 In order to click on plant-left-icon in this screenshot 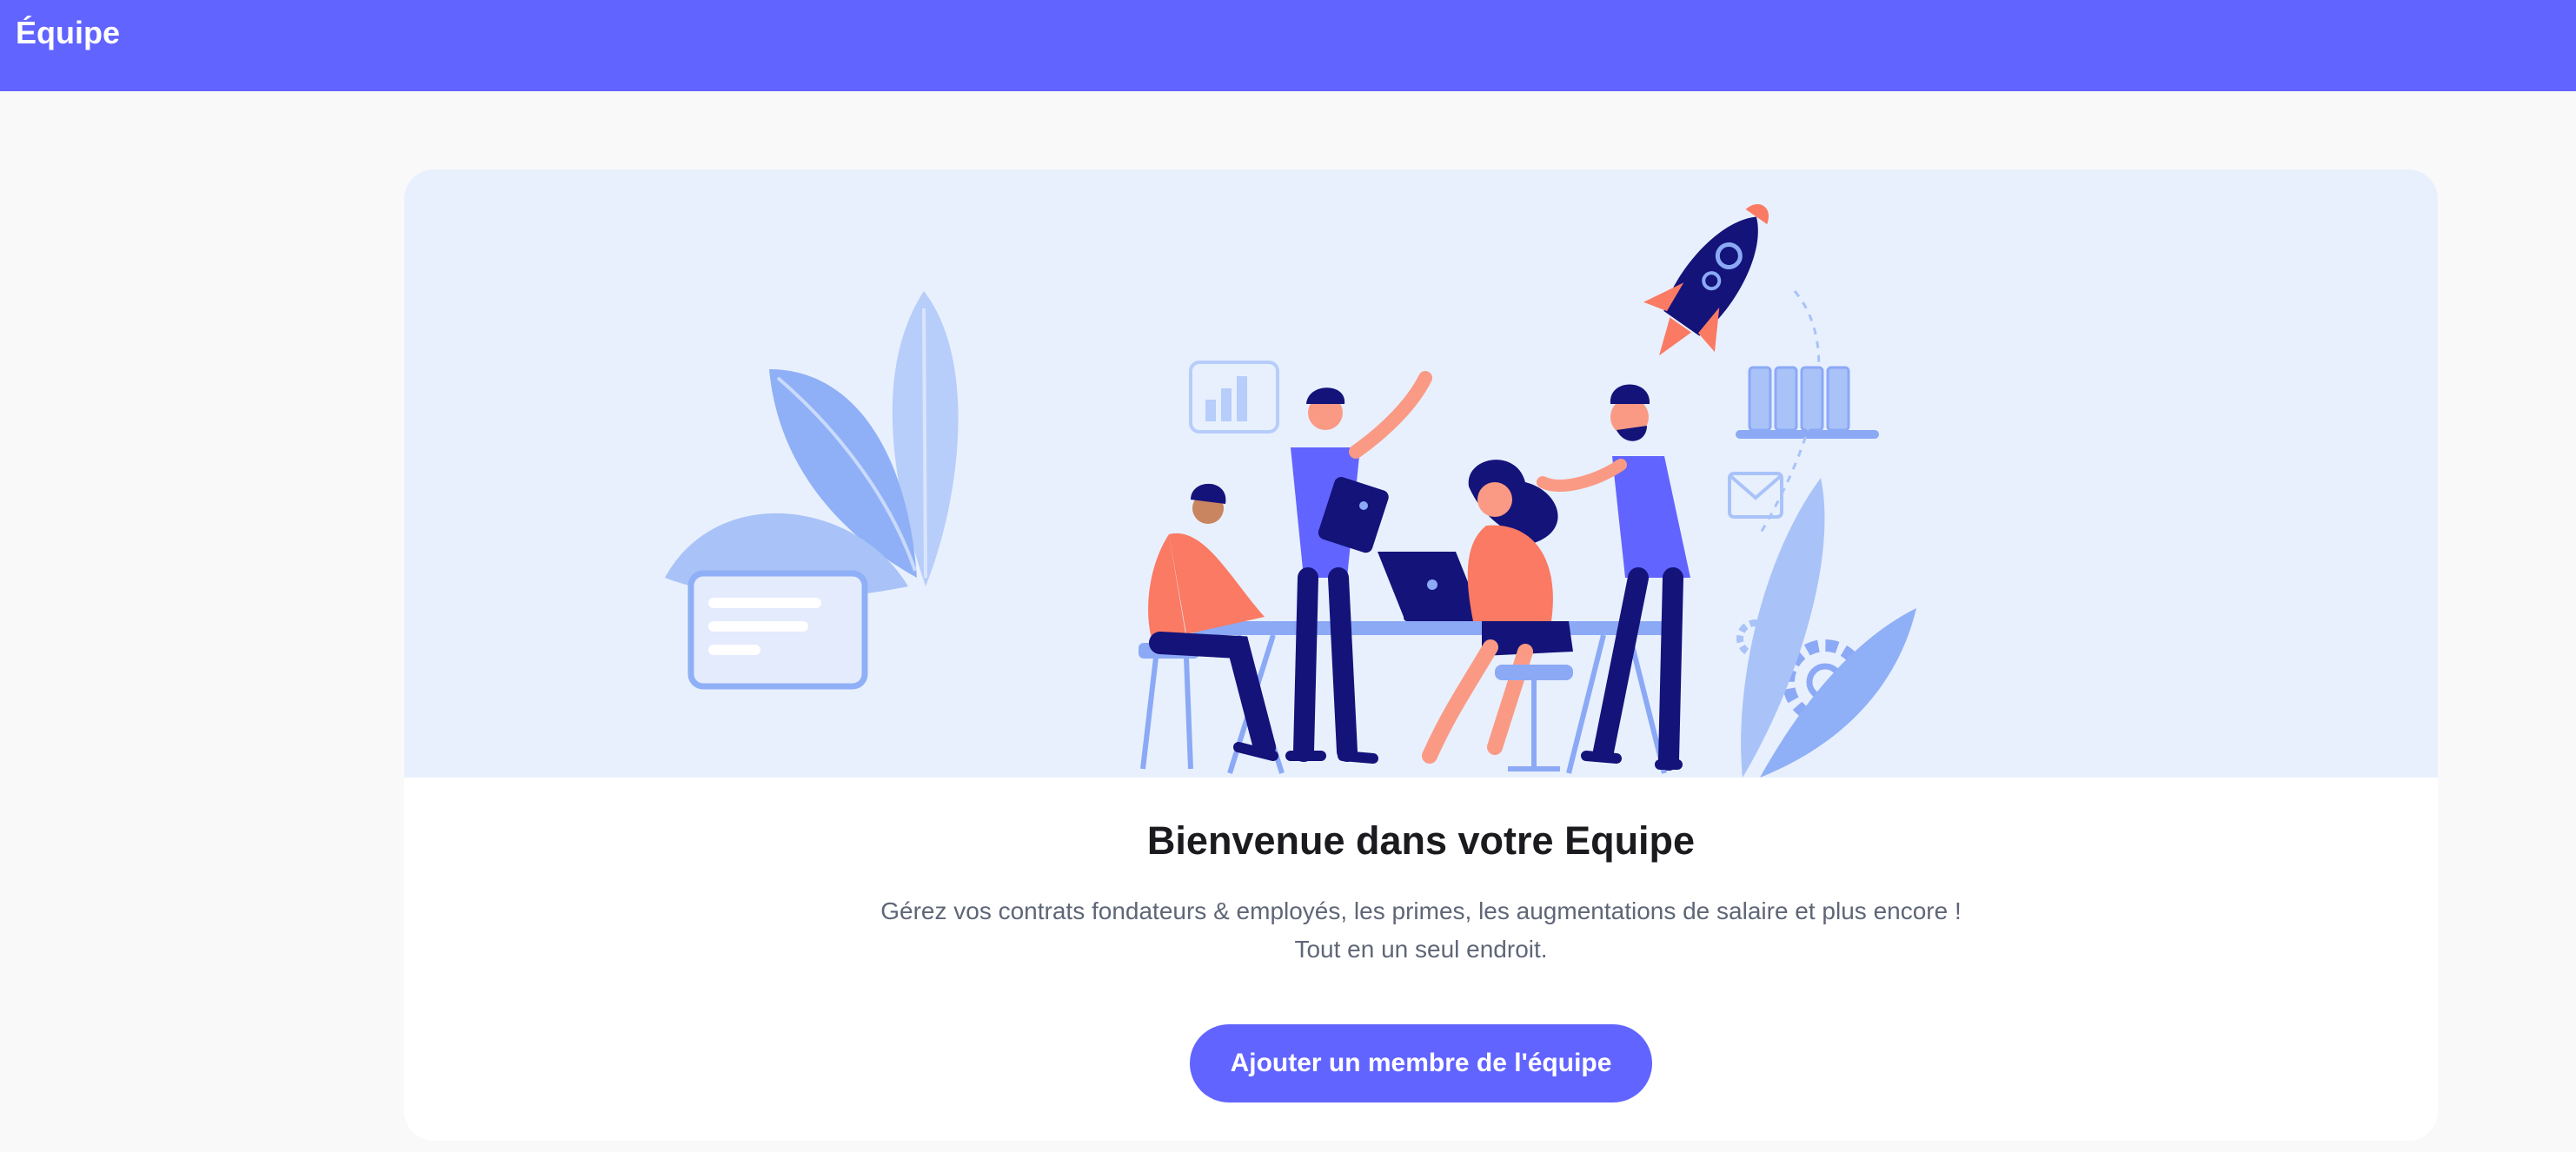, I will do `click(812, 445)`.